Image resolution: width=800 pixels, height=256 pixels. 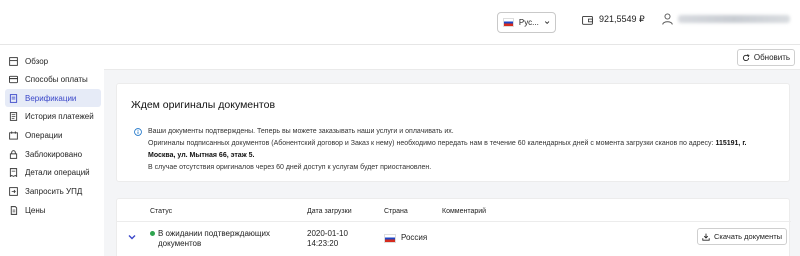 What do you see at coordinates (53, 61) in the screenshot?
I see `sidebar-item-overview: Обзор` at bounding box center [53, 61].